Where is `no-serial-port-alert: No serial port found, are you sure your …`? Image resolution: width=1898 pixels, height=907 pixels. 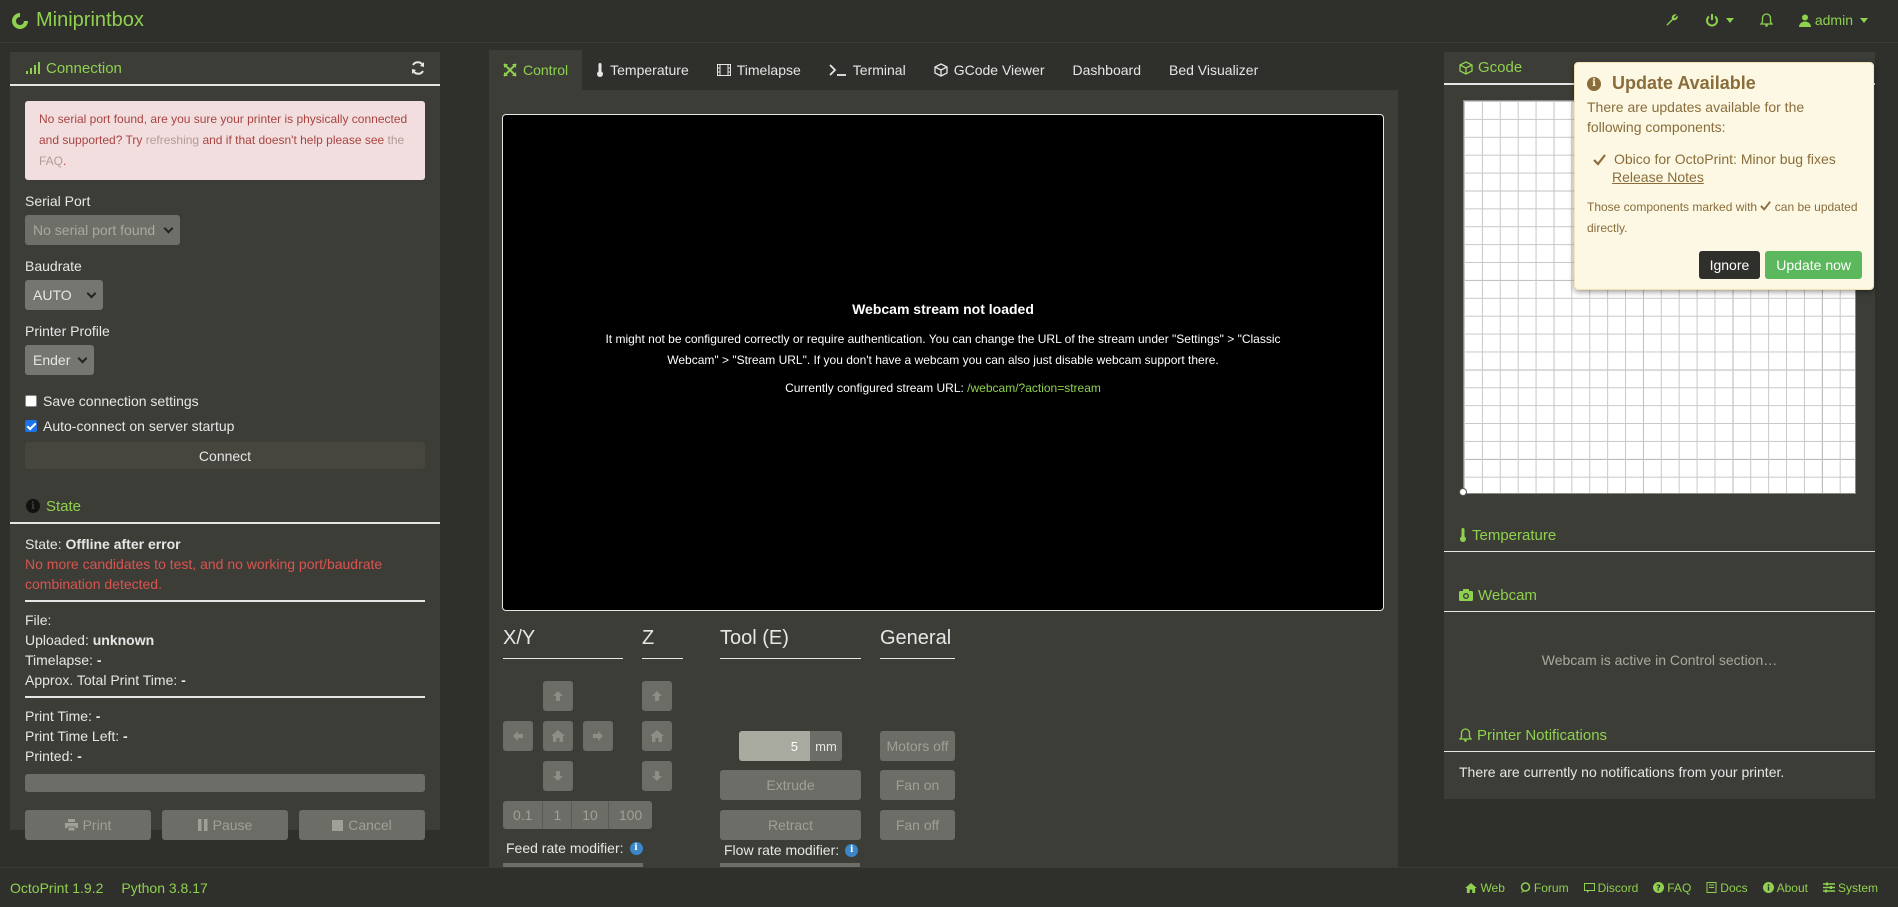
no-serial-port-alert: No serial port found, are you sure your … is located at coordinates (225, 140).